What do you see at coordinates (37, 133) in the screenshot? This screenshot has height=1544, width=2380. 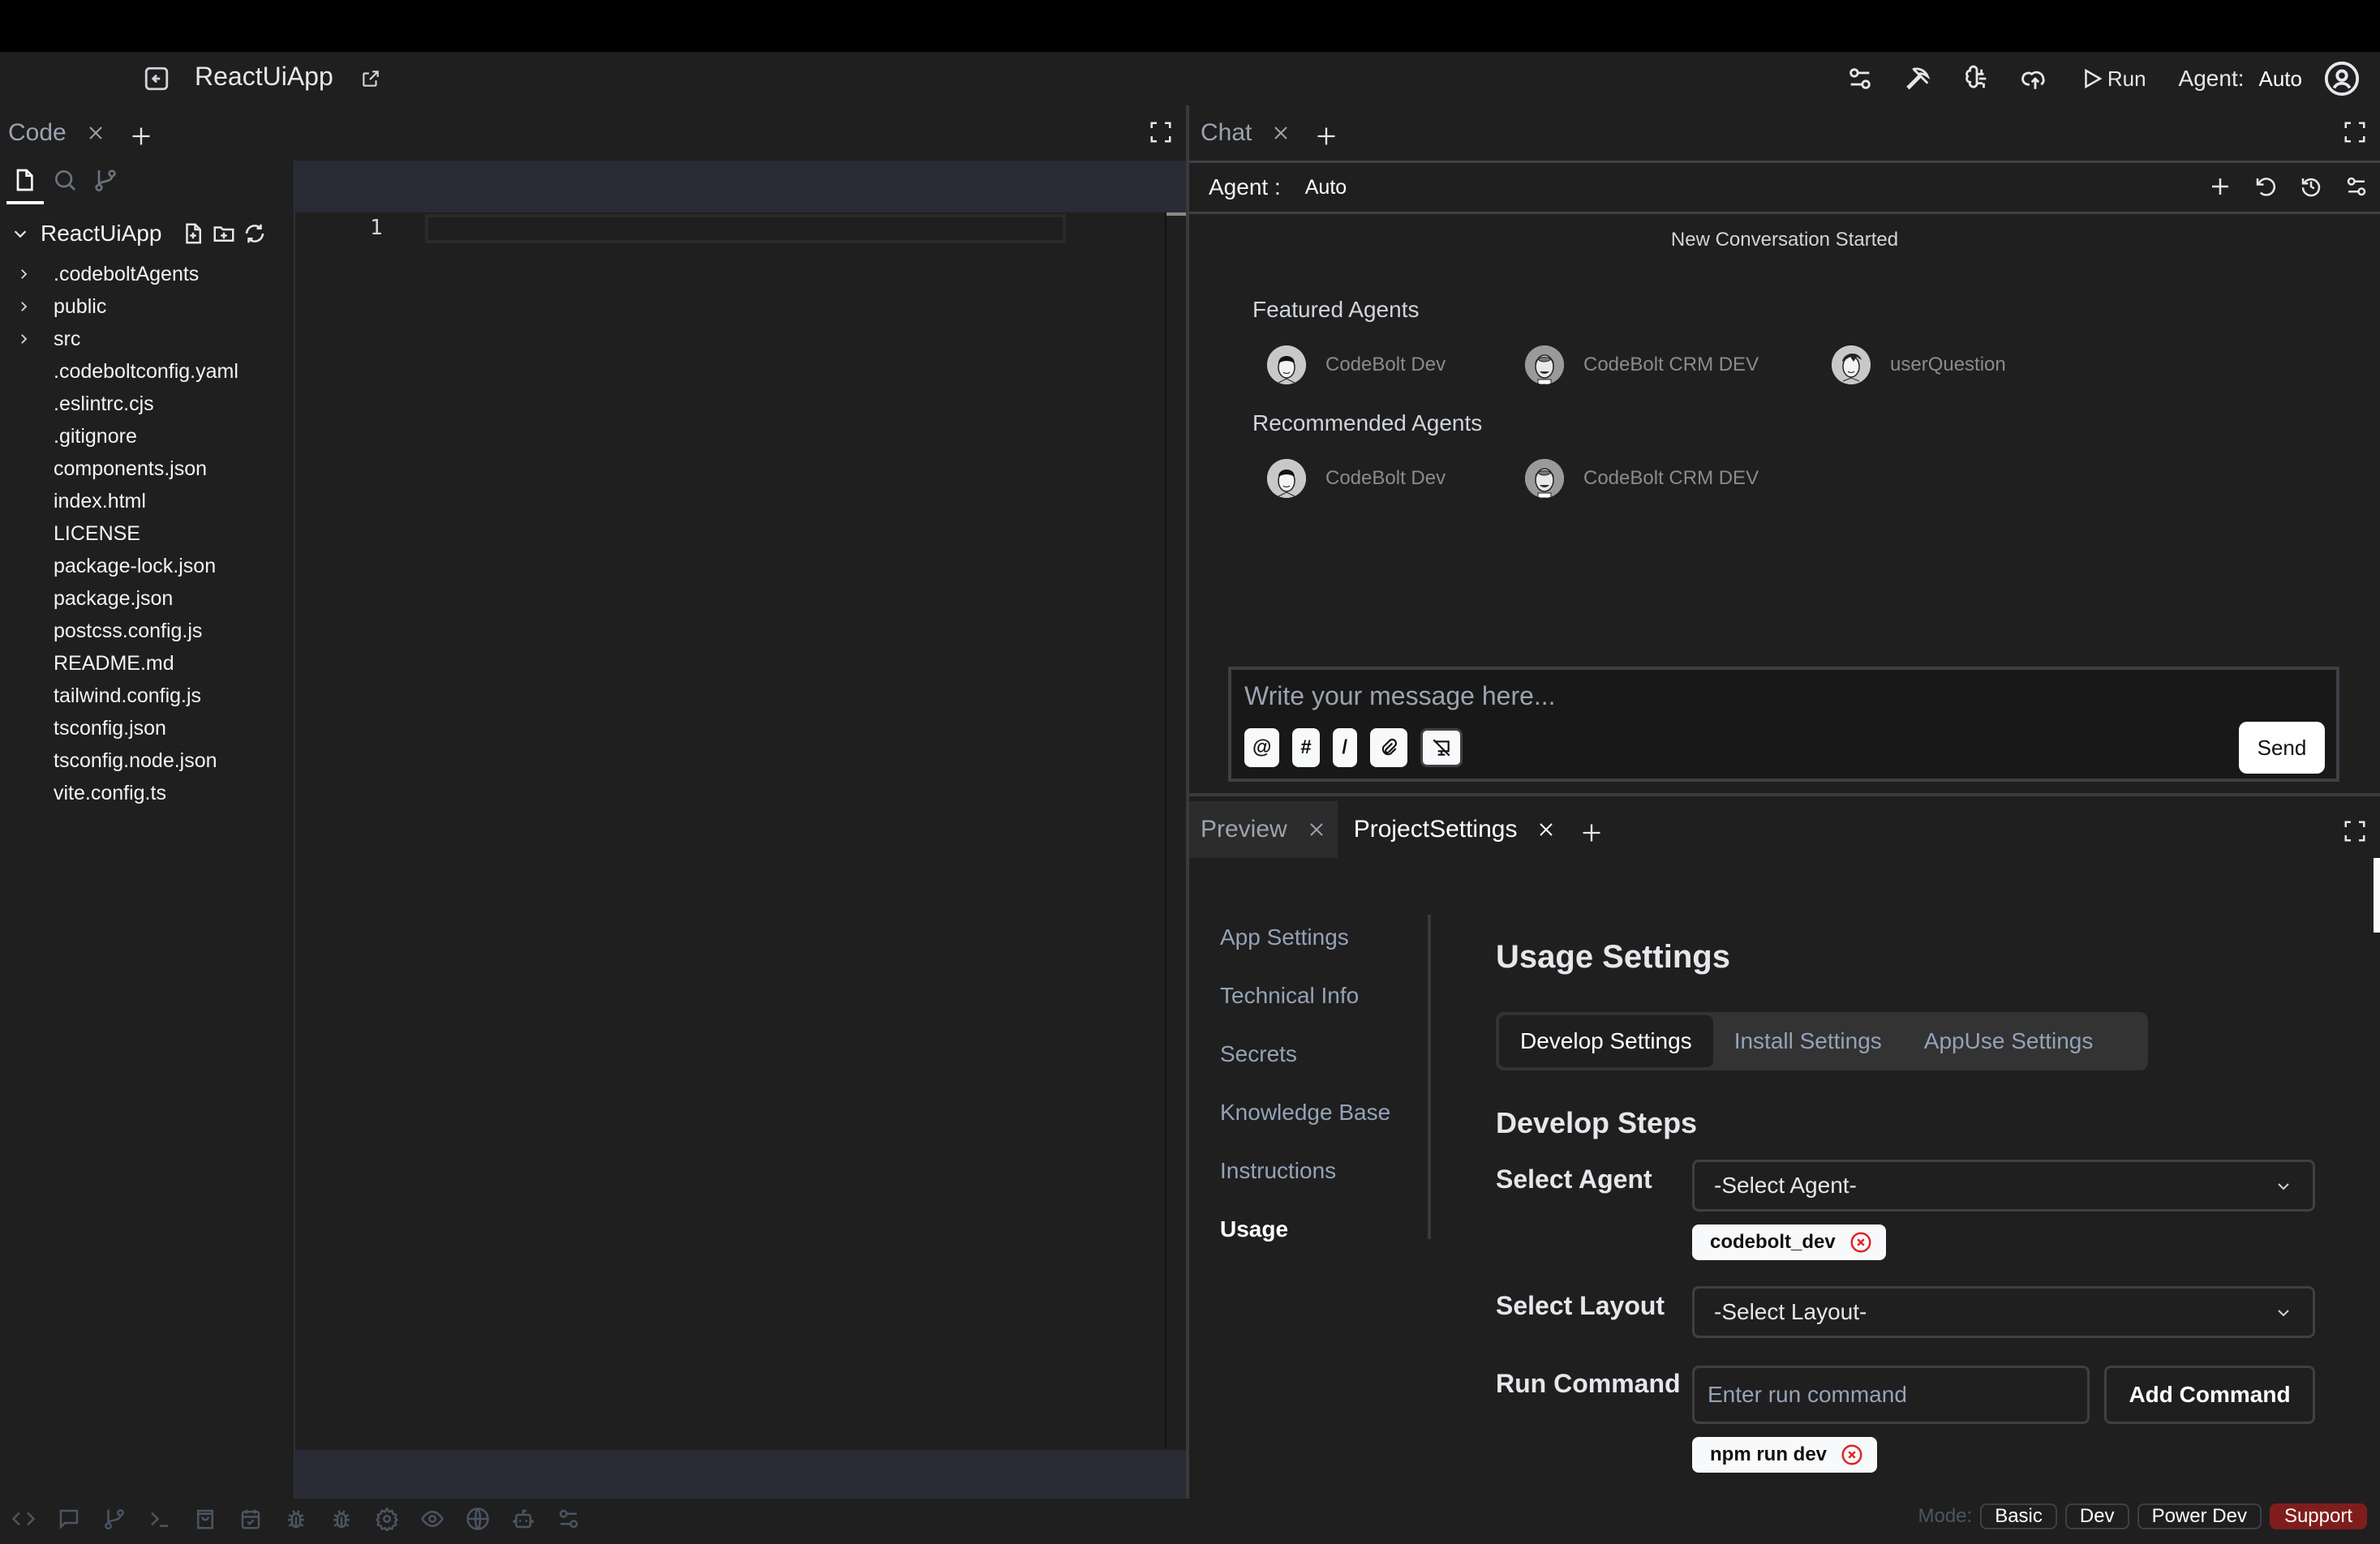 I see `tab-code: Code` at bounding box center [37, 133].